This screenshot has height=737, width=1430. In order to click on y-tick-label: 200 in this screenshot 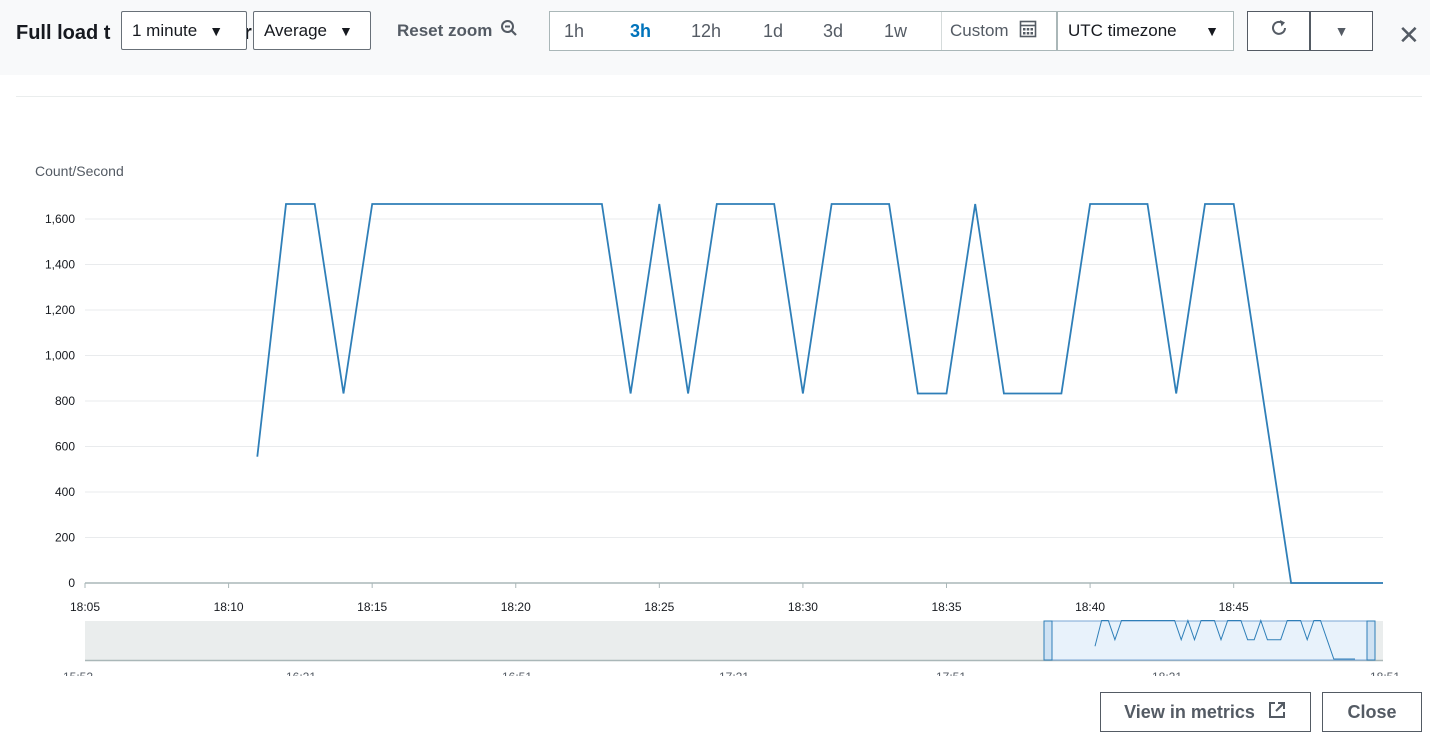, I will do `click(65, 538)`.